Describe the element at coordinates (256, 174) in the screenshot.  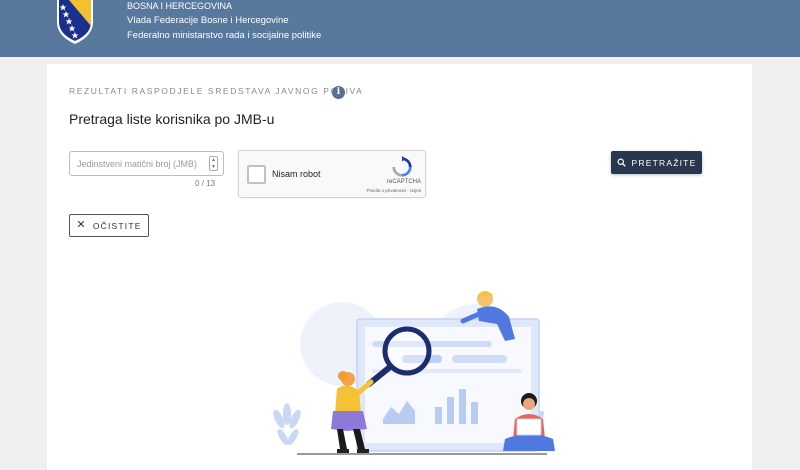
I see `recaptcha-checkbox` at that location.